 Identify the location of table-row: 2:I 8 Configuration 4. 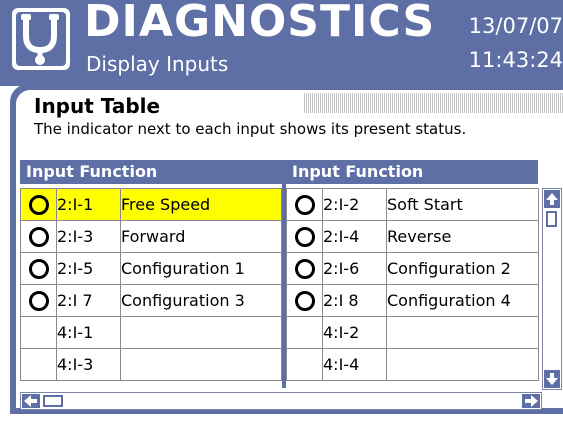
(412, 300).